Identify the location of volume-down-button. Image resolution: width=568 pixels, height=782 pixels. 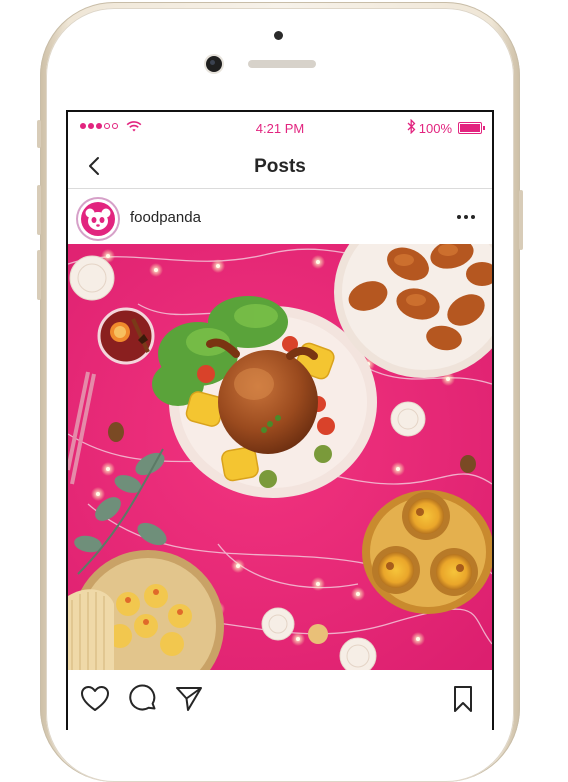
(39, 275).